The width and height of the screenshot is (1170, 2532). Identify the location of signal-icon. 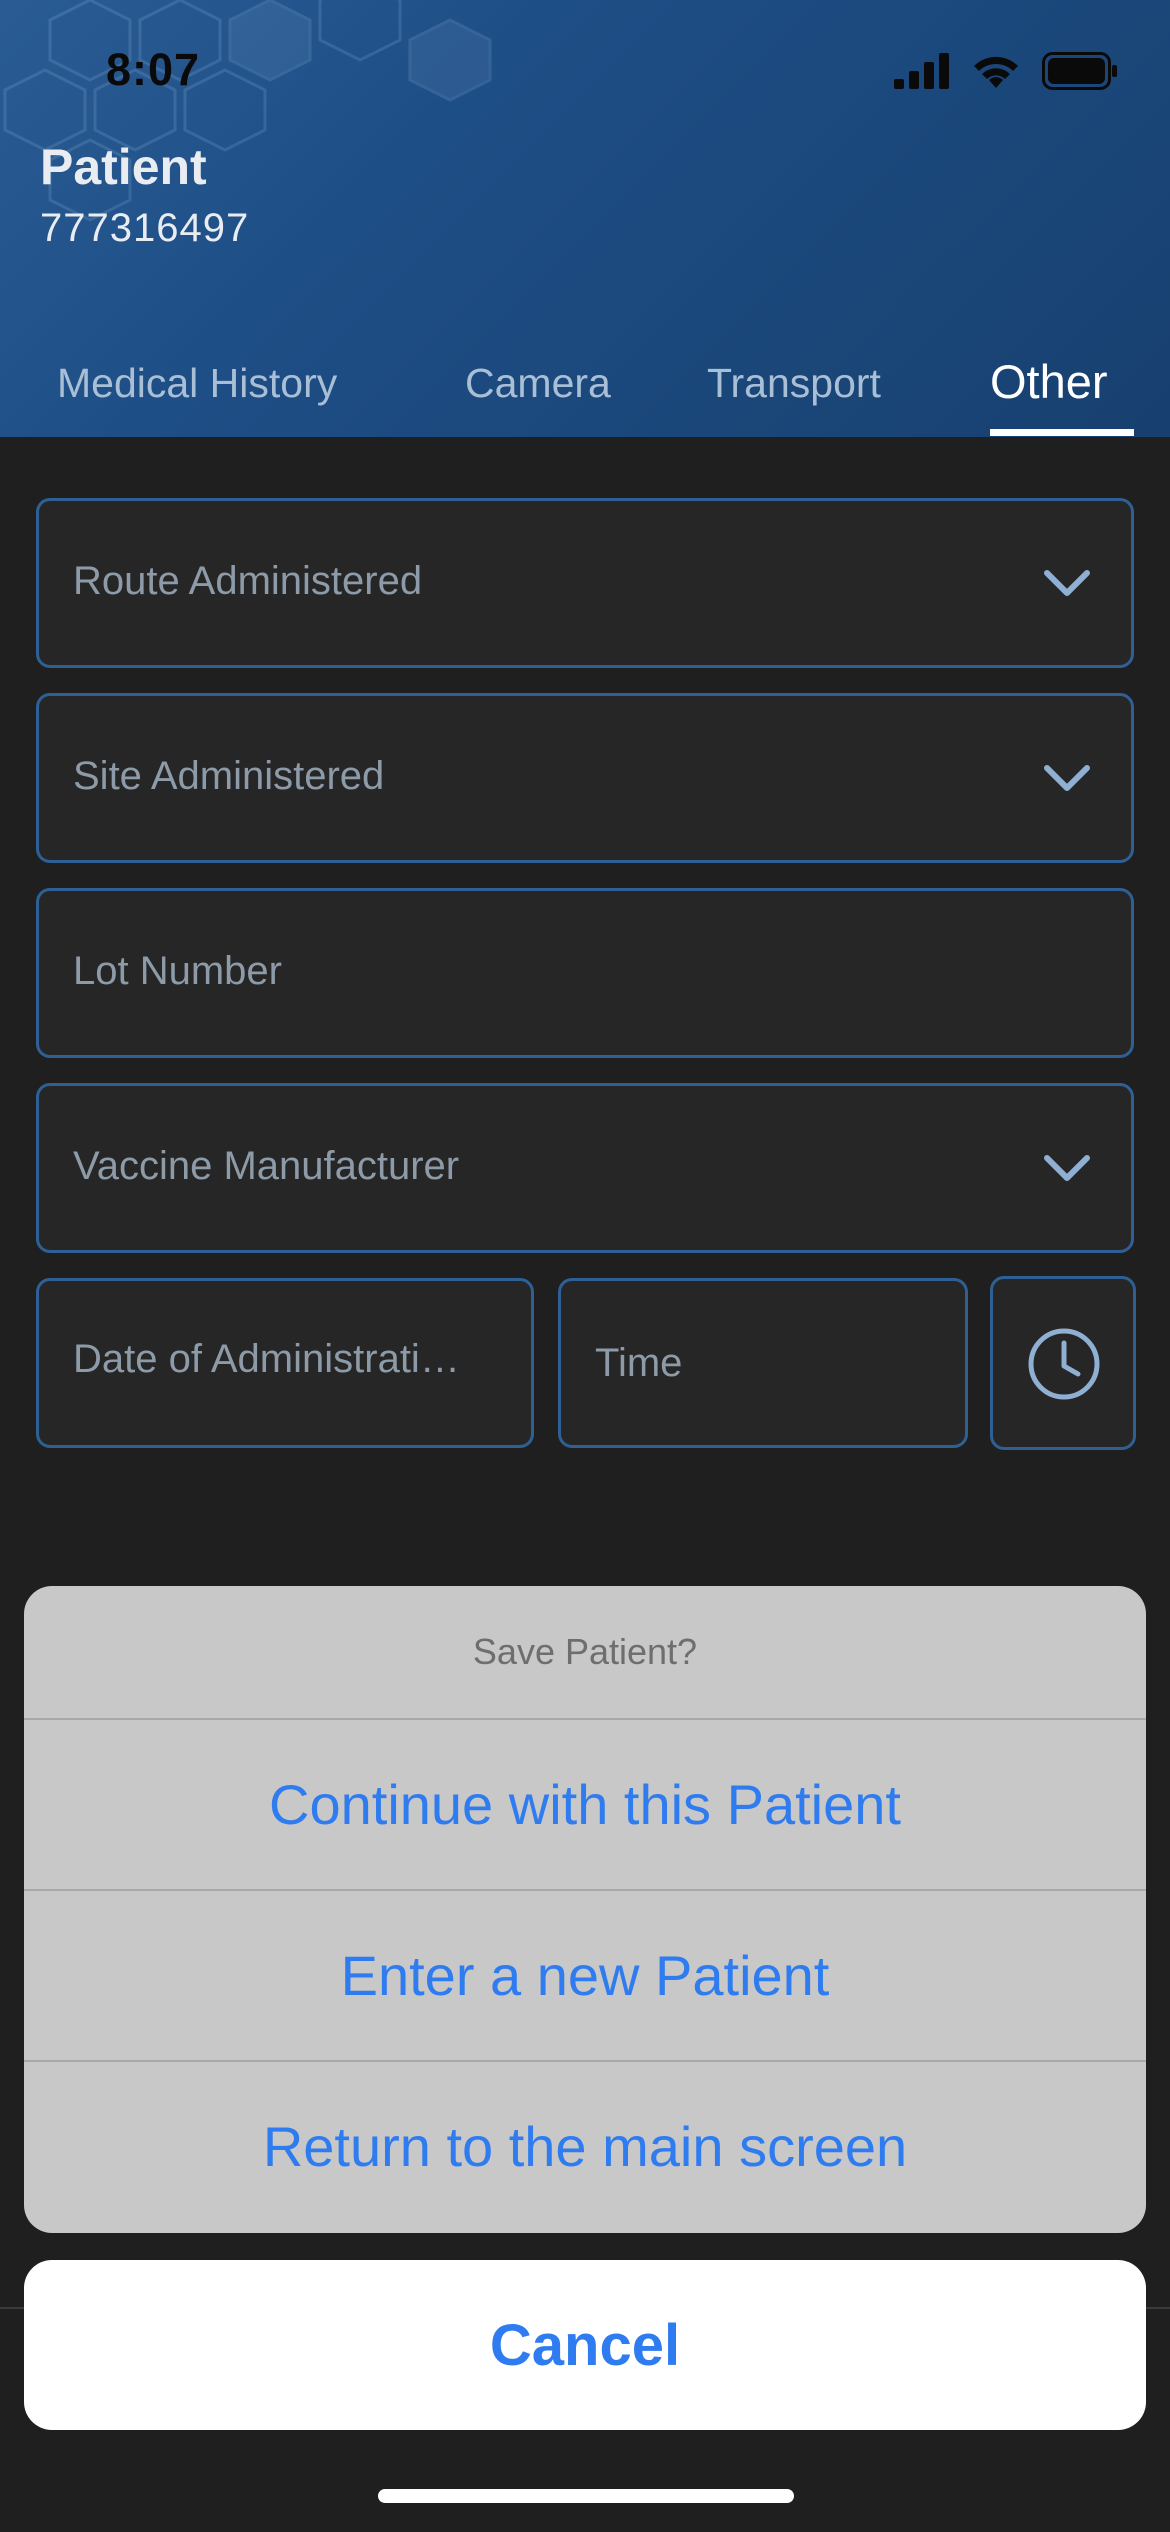
(921, 71).